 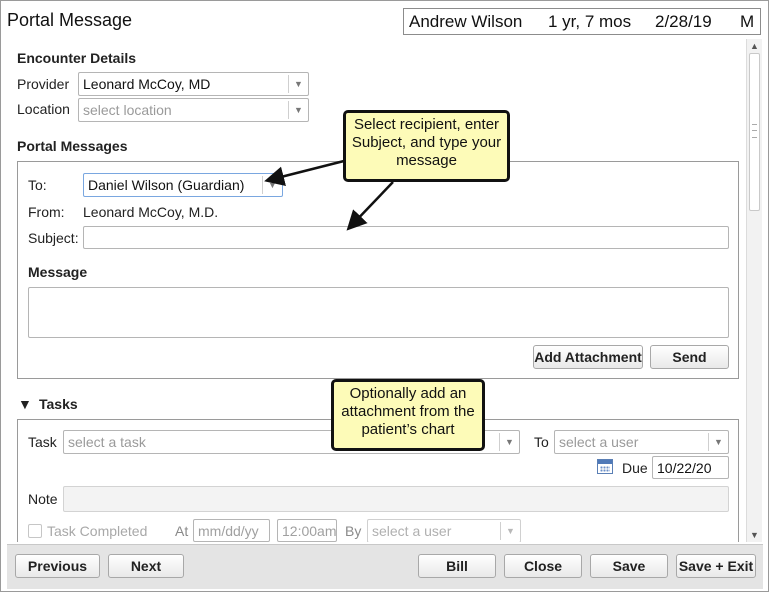 What do you see at coordinates (353, 531) in the screenshot?
I see `by-label: By` at bounding box center [353, 531].